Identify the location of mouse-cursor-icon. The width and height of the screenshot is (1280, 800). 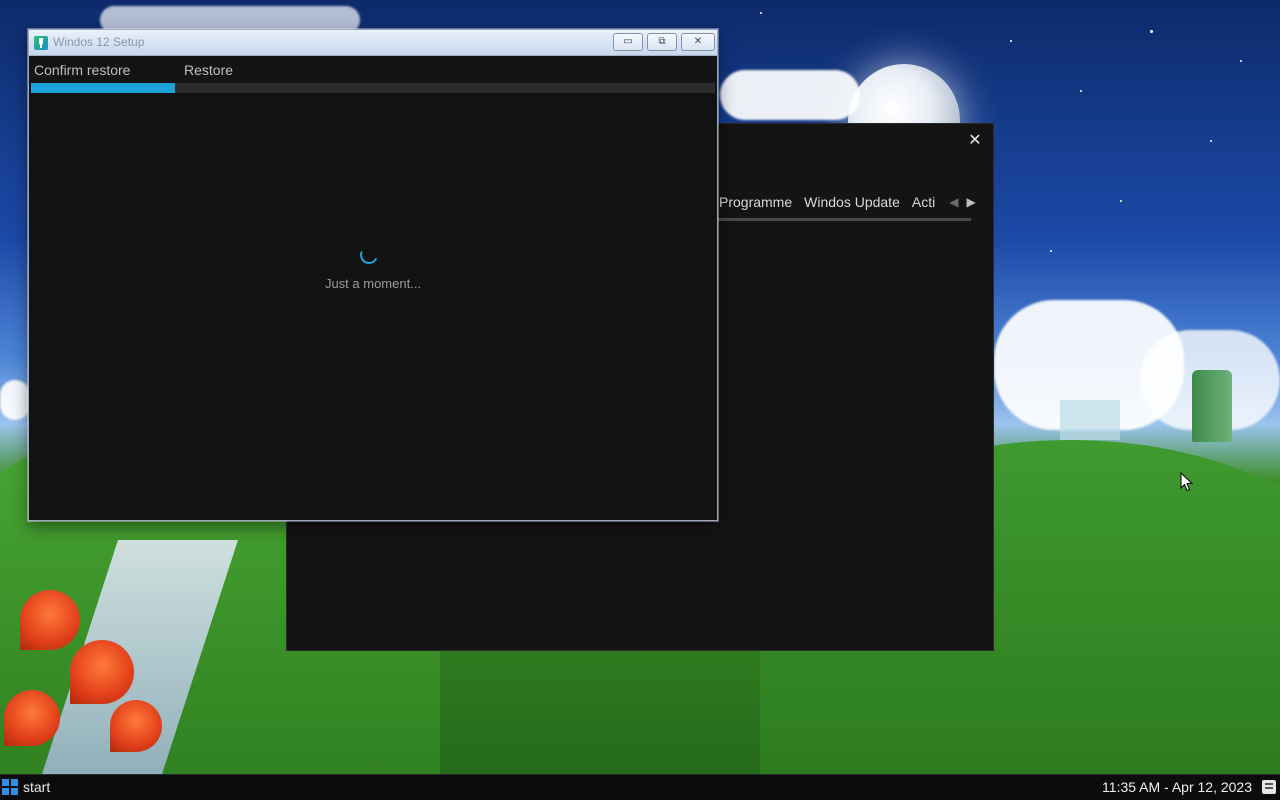
(1187, 482).